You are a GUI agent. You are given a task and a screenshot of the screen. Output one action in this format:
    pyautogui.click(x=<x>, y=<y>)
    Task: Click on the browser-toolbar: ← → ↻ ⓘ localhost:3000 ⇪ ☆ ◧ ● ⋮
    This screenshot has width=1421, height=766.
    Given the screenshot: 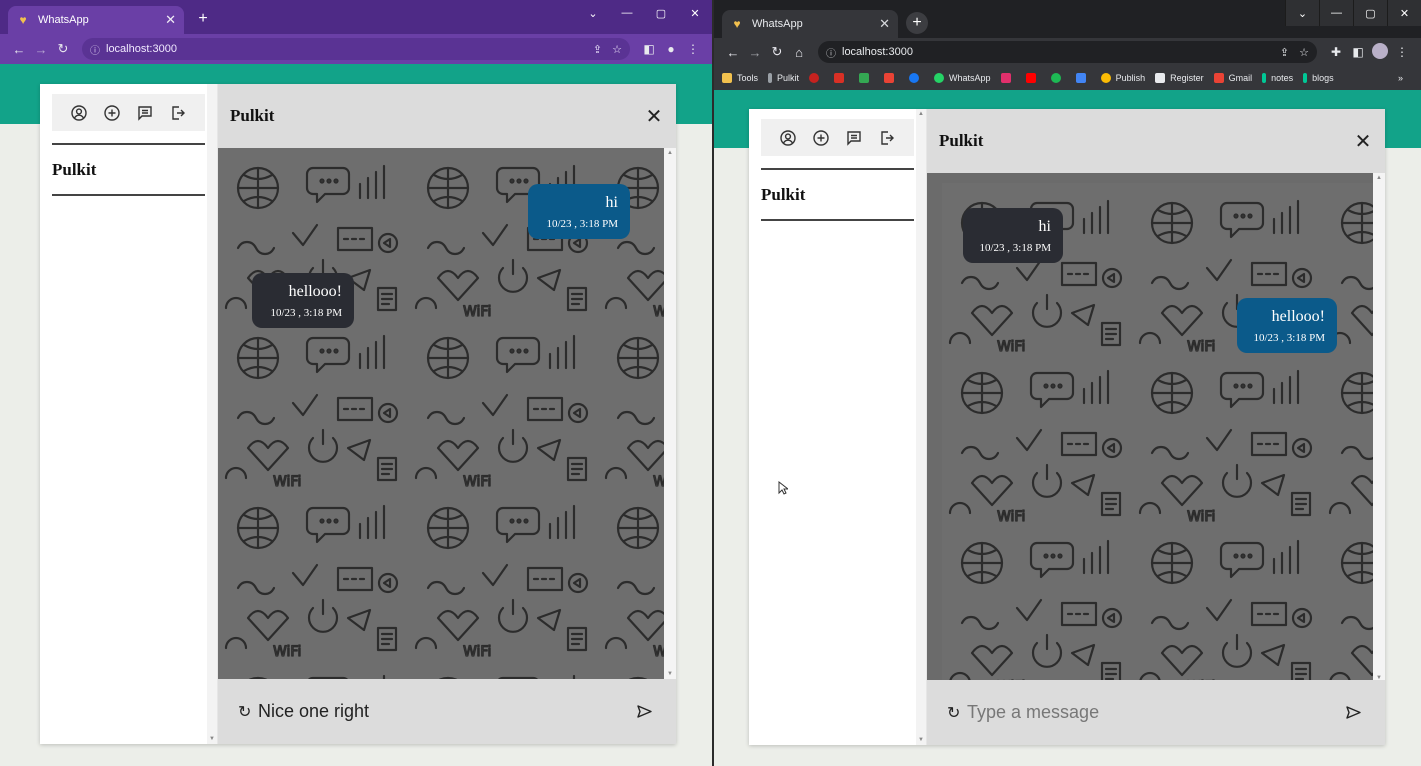 What is the action you would take?
    pyautogui.click(x=356, y=49)
    